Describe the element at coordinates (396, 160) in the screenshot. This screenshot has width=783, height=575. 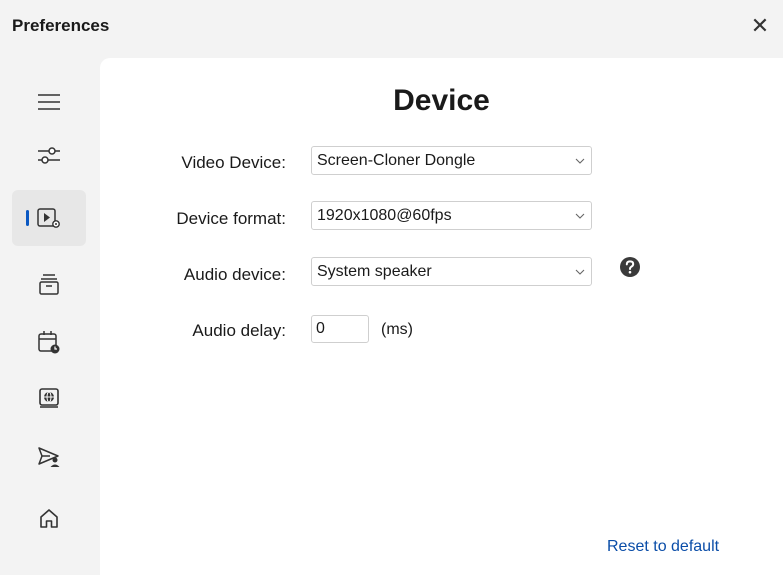
I see `video-device-value: Screen-Cloner Dongle` at that location.